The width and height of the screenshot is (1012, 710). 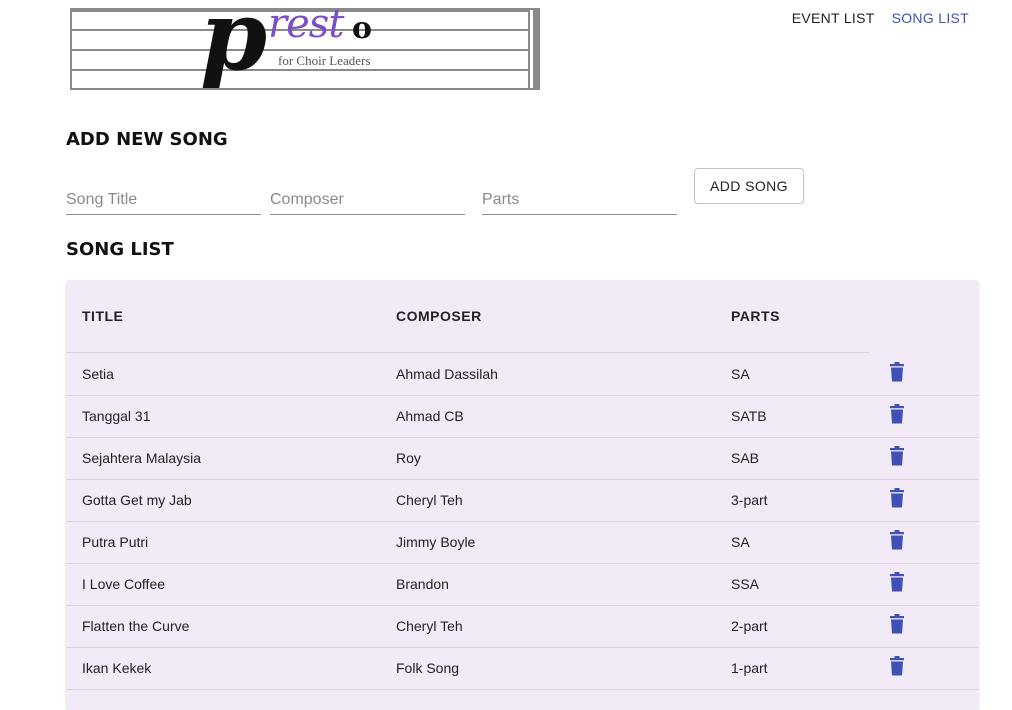 What do you see at coordinates (522, 542) in the screenshot?
I see `table-row: Putra Putri Jimmy Boyle SA` at bounding box center [522, 542].